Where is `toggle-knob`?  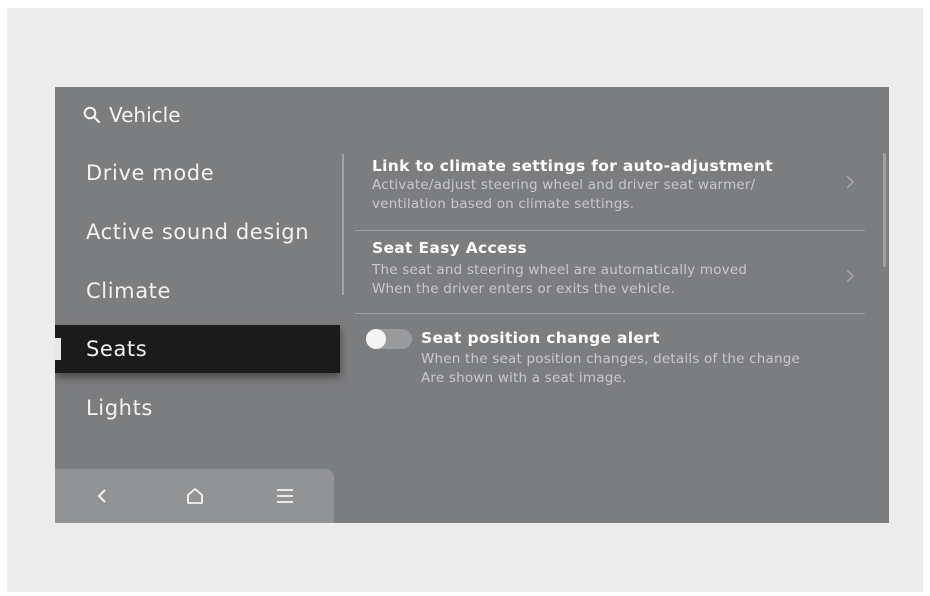 toggle-knob is located at coordinates (376, 339).